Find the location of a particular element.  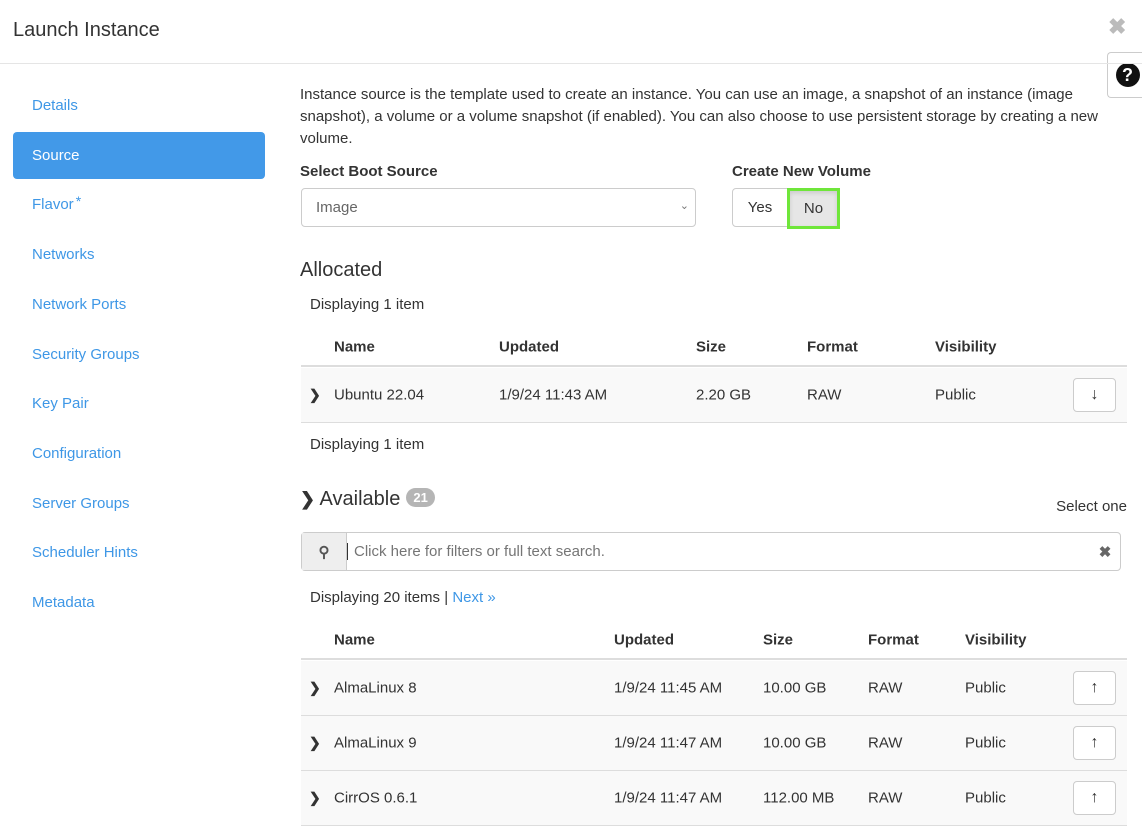

cell-updated: 1/9/24 11:45 AM is located at coordinates (668, 688).